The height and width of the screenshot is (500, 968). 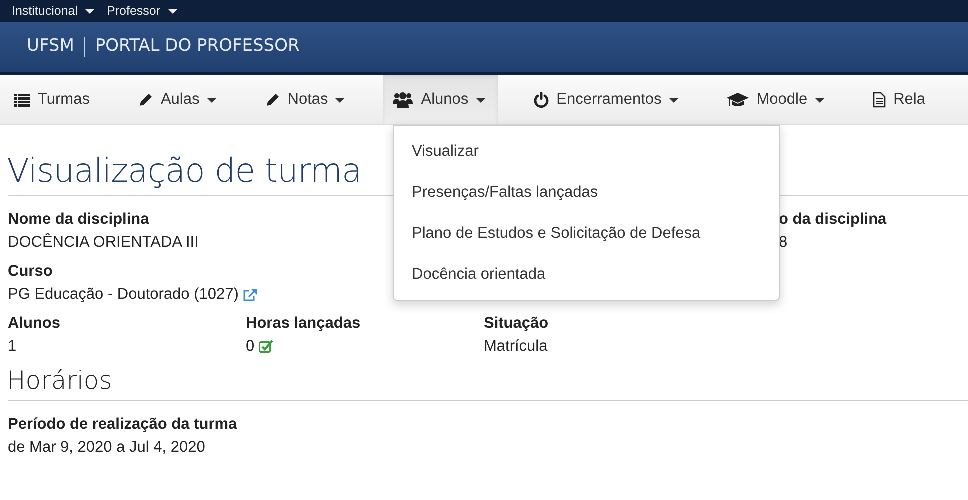 I want to click on field-value: 1, so click(x=12, y=346).